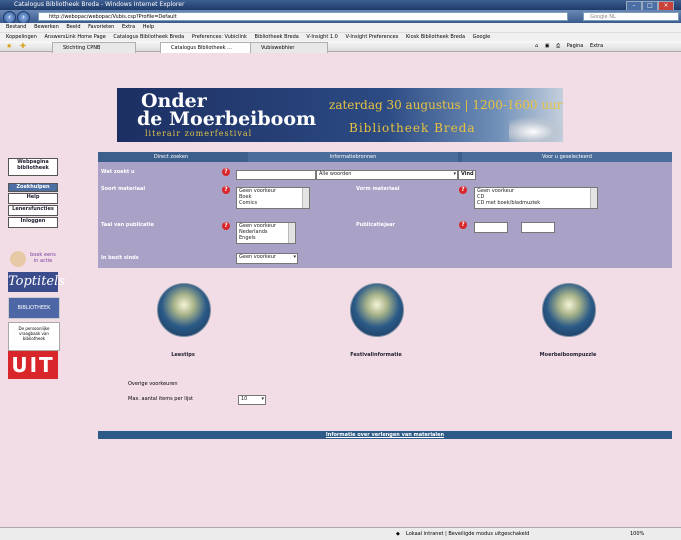 This screenshot has height=540, width=681. Describe the element at coordinates (637, 534) in the screenshot. I see `zoom-level: 100%` at that location.